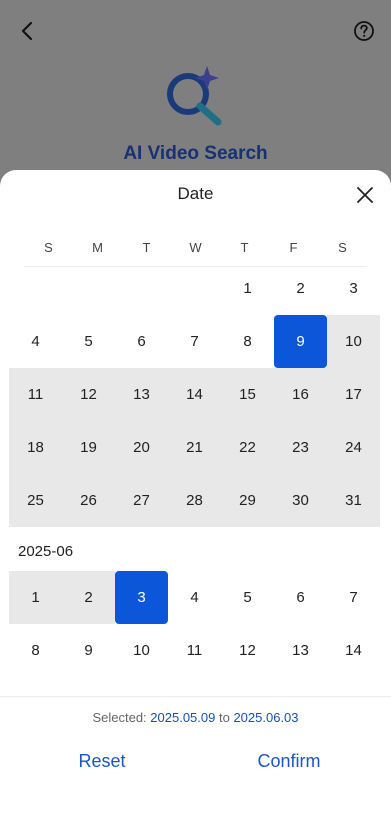 The height and width of the screenshot is (822, 391). I want to click on range-day-cell: 31, so click(353, 500).